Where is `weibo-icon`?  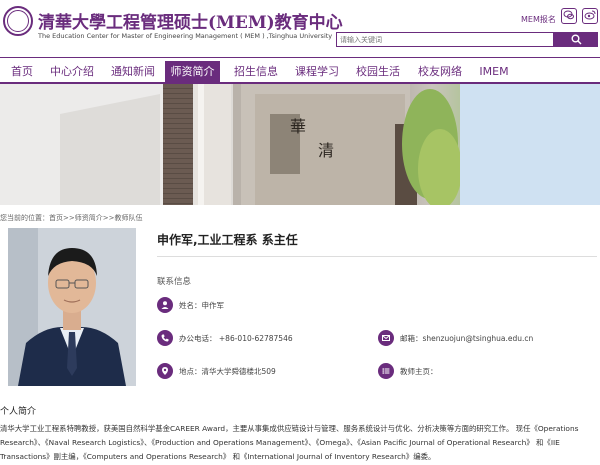 weibo-icon is located at coordinates (590, 16).